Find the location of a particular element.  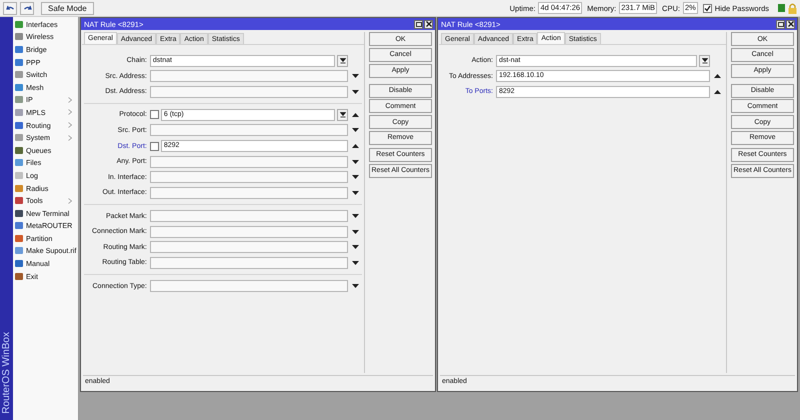

redo-button is located at coordinates (27, 8).